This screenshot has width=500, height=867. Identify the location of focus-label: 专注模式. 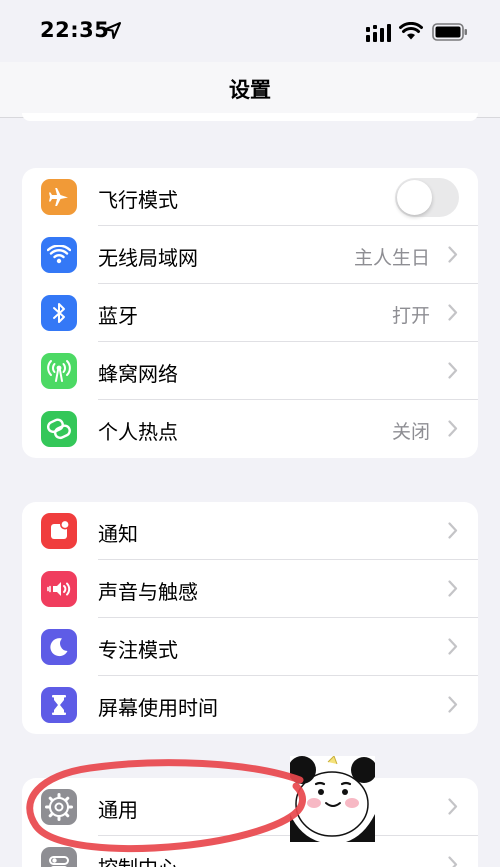
(138, 650).